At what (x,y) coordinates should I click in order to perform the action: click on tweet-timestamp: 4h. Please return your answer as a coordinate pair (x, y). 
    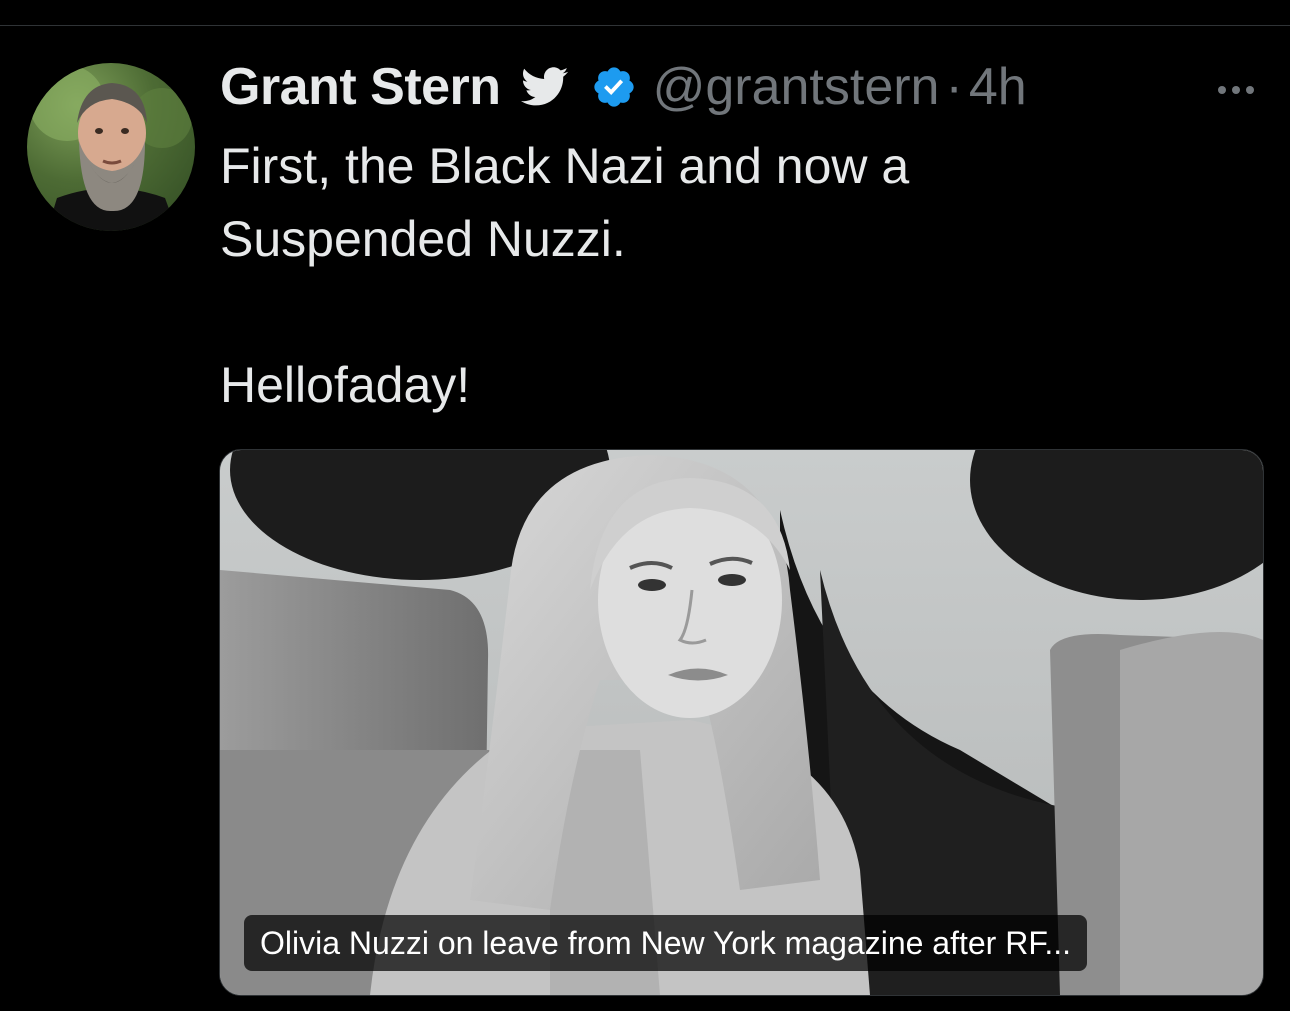
    Looking at the image, I should click on (998, 87).